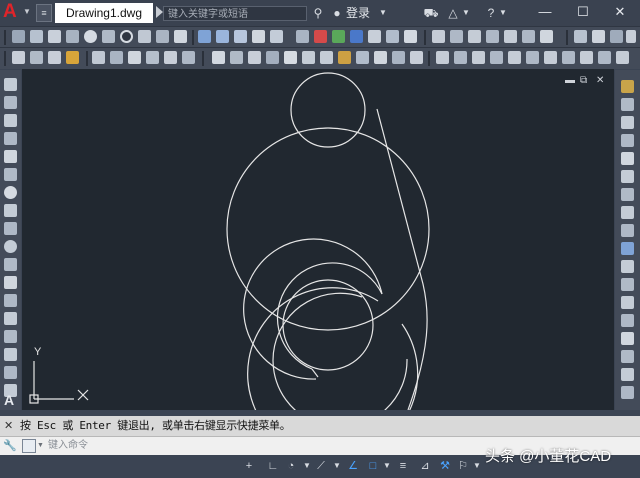 This screenshot has width=640, height=478. Describe the element at coordinates (54, 57) in the screenshot. I see `dim-arc-icon` at that location.